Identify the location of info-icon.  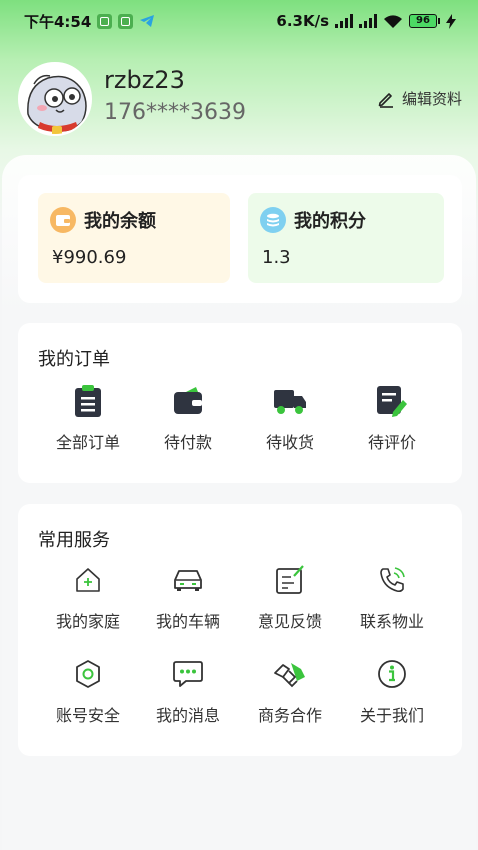
(392, 674).